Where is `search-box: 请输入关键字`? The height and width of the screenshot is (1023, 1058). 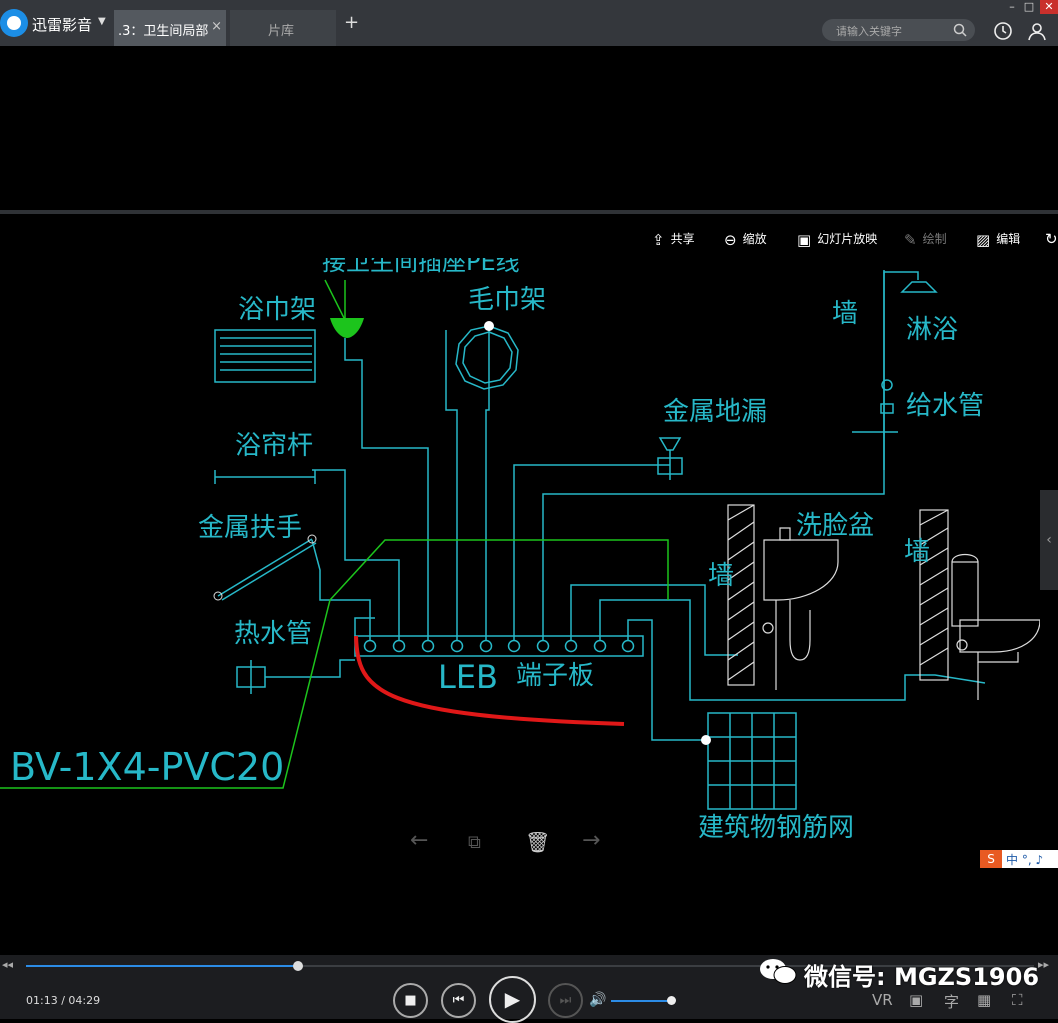 search-box: 请输入关键字 is located at coordinates (898, 30).